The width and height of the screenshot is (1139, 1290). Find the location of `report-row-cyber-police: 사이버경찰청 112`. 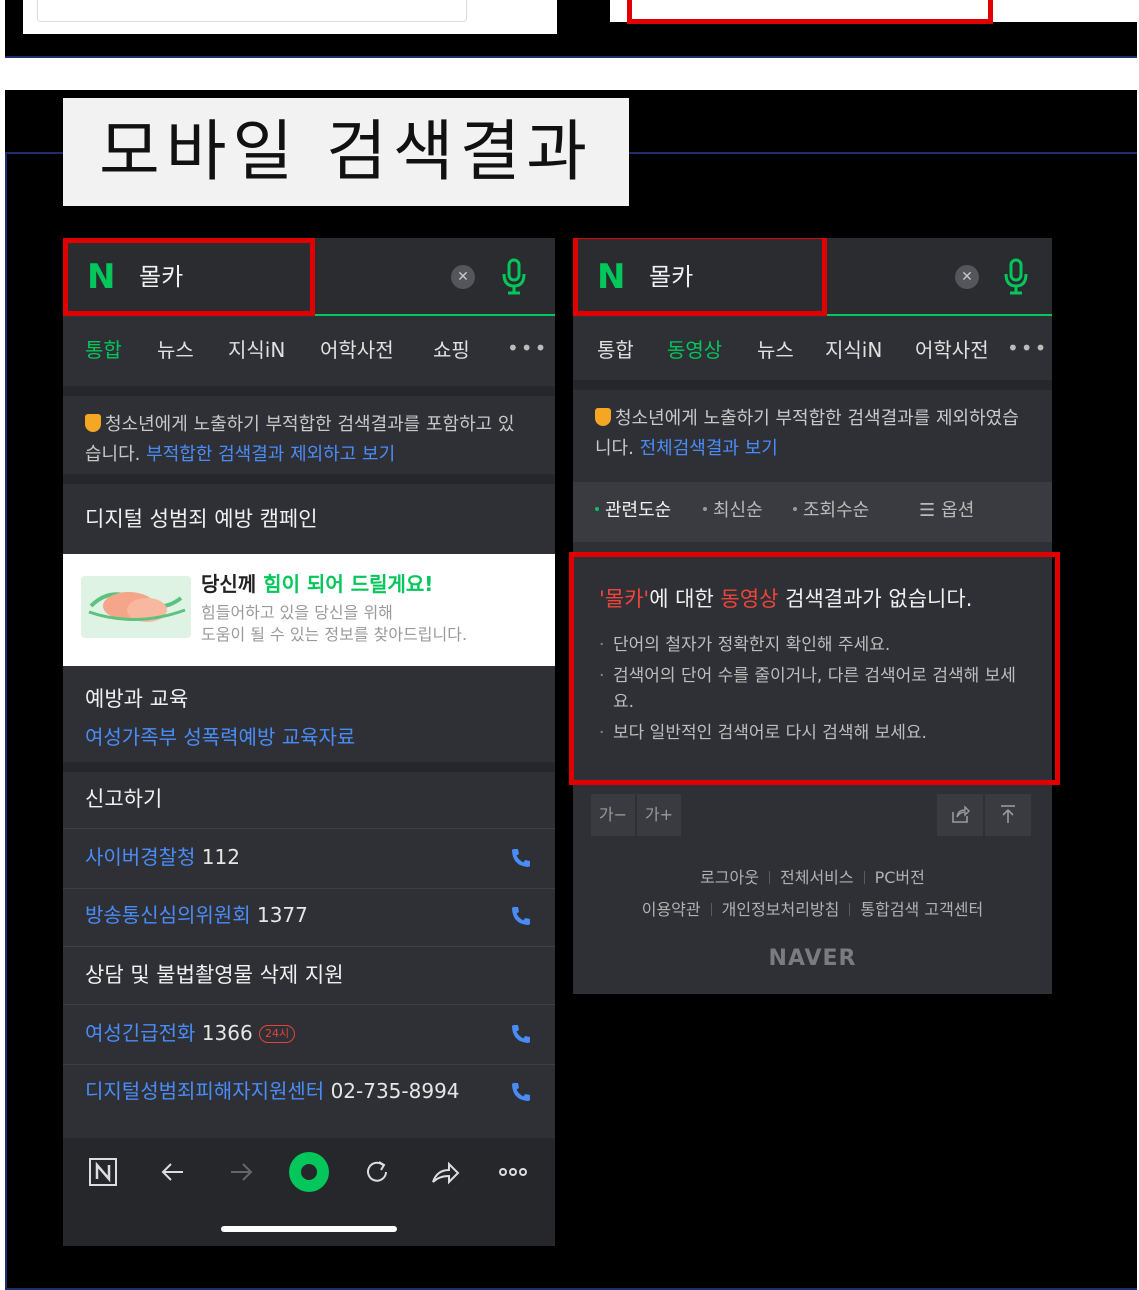

report-row-cyber-police: 사이버경찰청 112 is located at coordinates (162, 857).